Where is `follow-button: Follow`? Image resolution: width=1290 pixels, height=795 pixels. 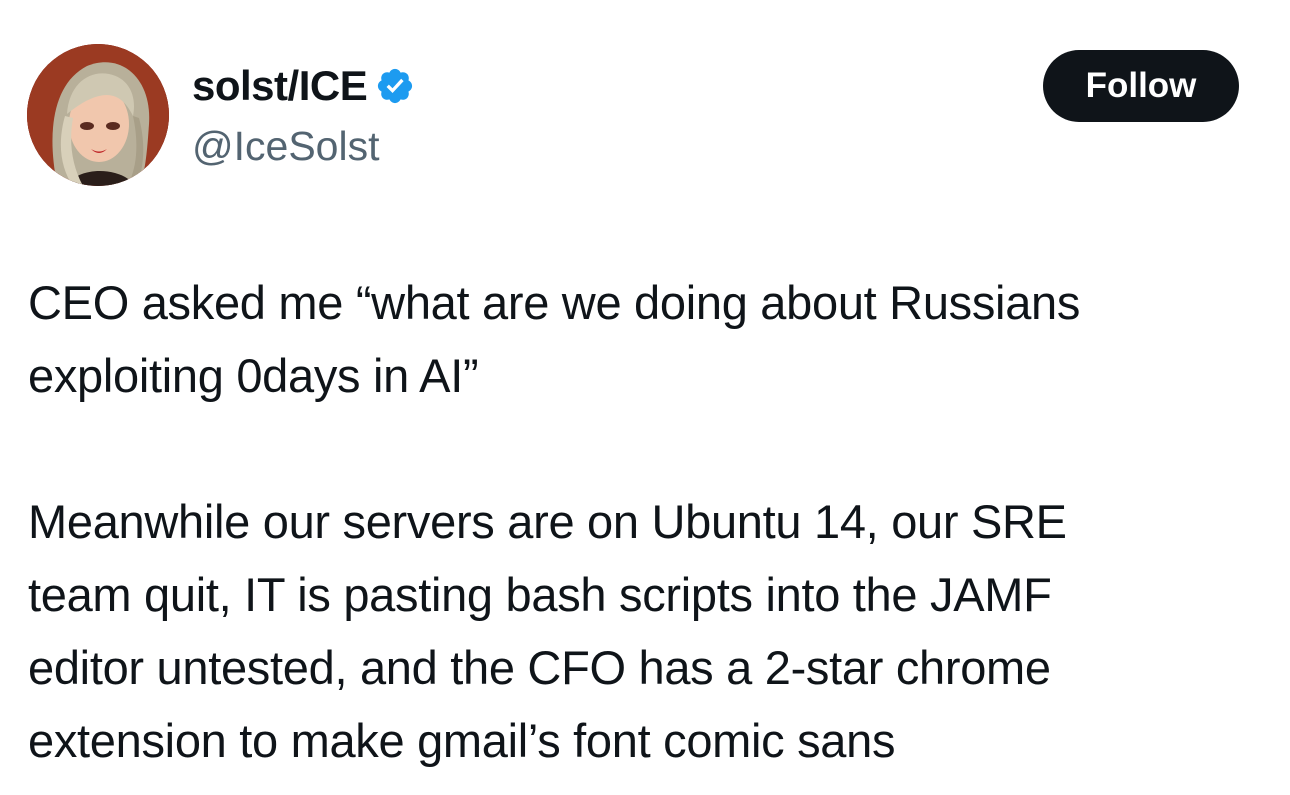
follow-button: Follow is located at coordinates (1141, 86).